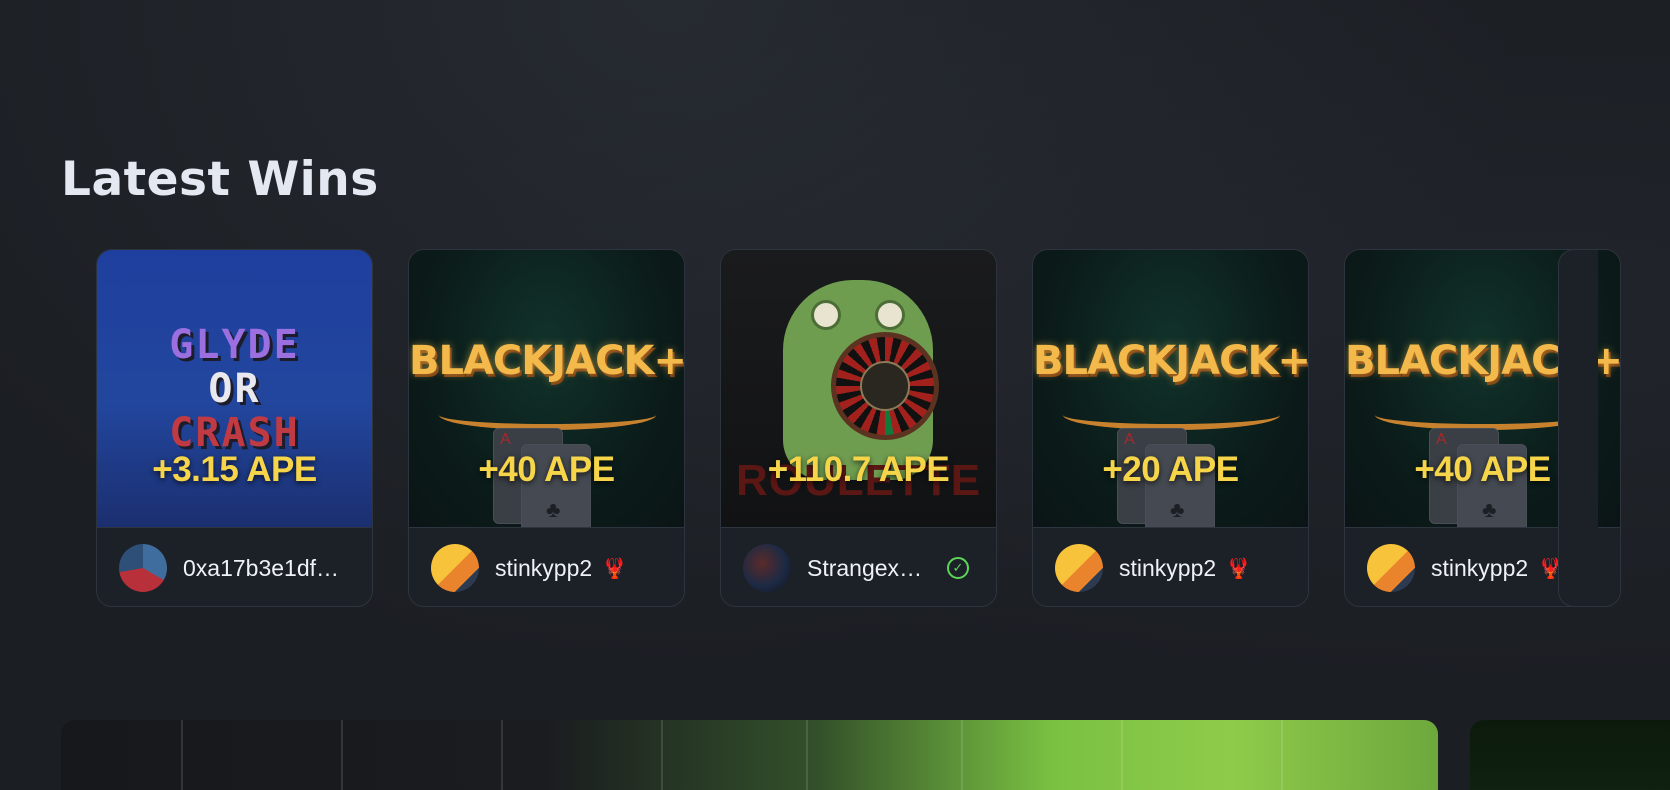  What do you see at coordinates (858, 469) in the screenshot?
I see `win-amount: +110.7 APE` at bounding box center [858, 469].